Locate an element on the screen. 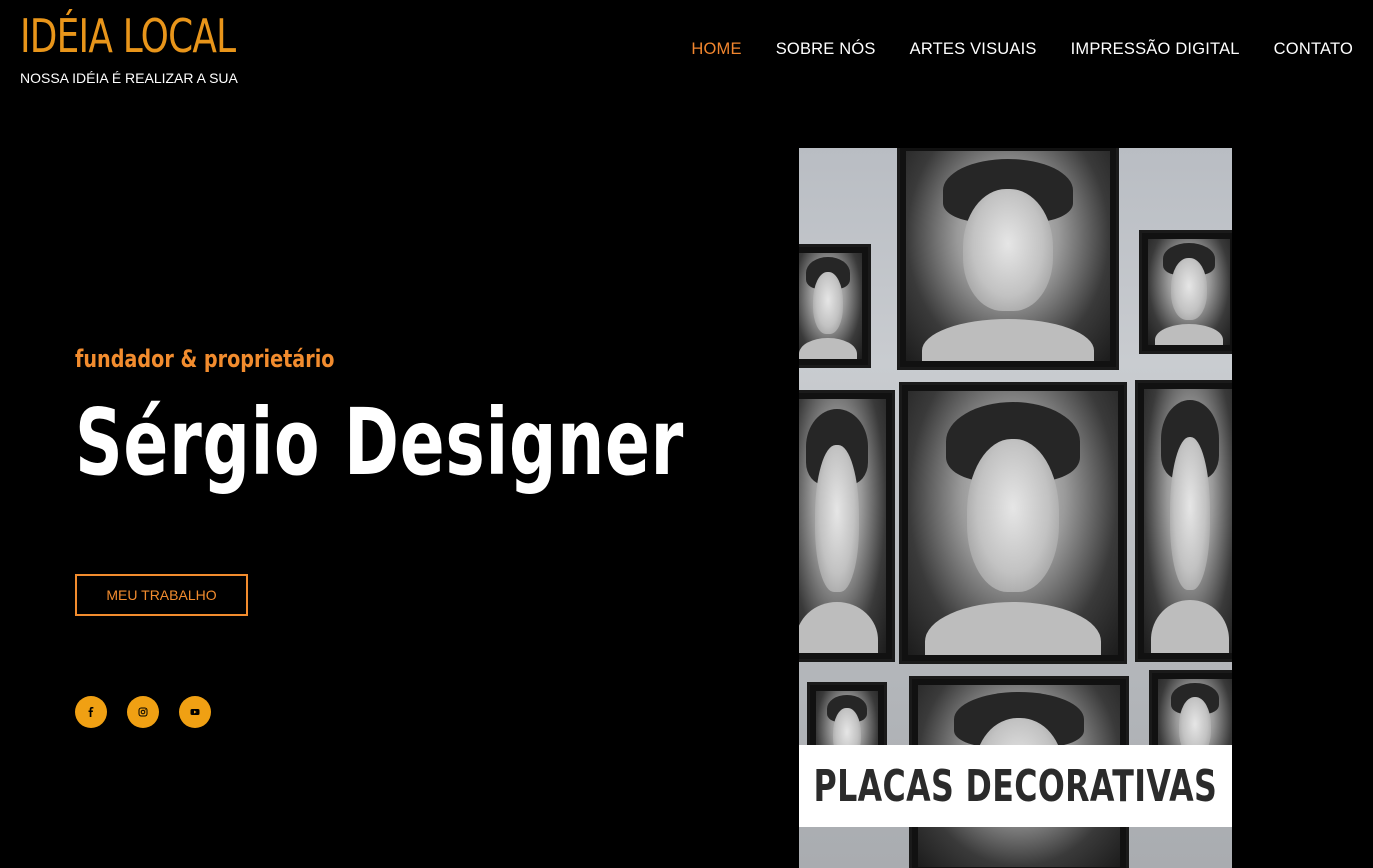 The height and width of the screenshot is (868, 1373). gallery-banner: PLACAS DECORATIVAS is located at coordinates (1015, 786).